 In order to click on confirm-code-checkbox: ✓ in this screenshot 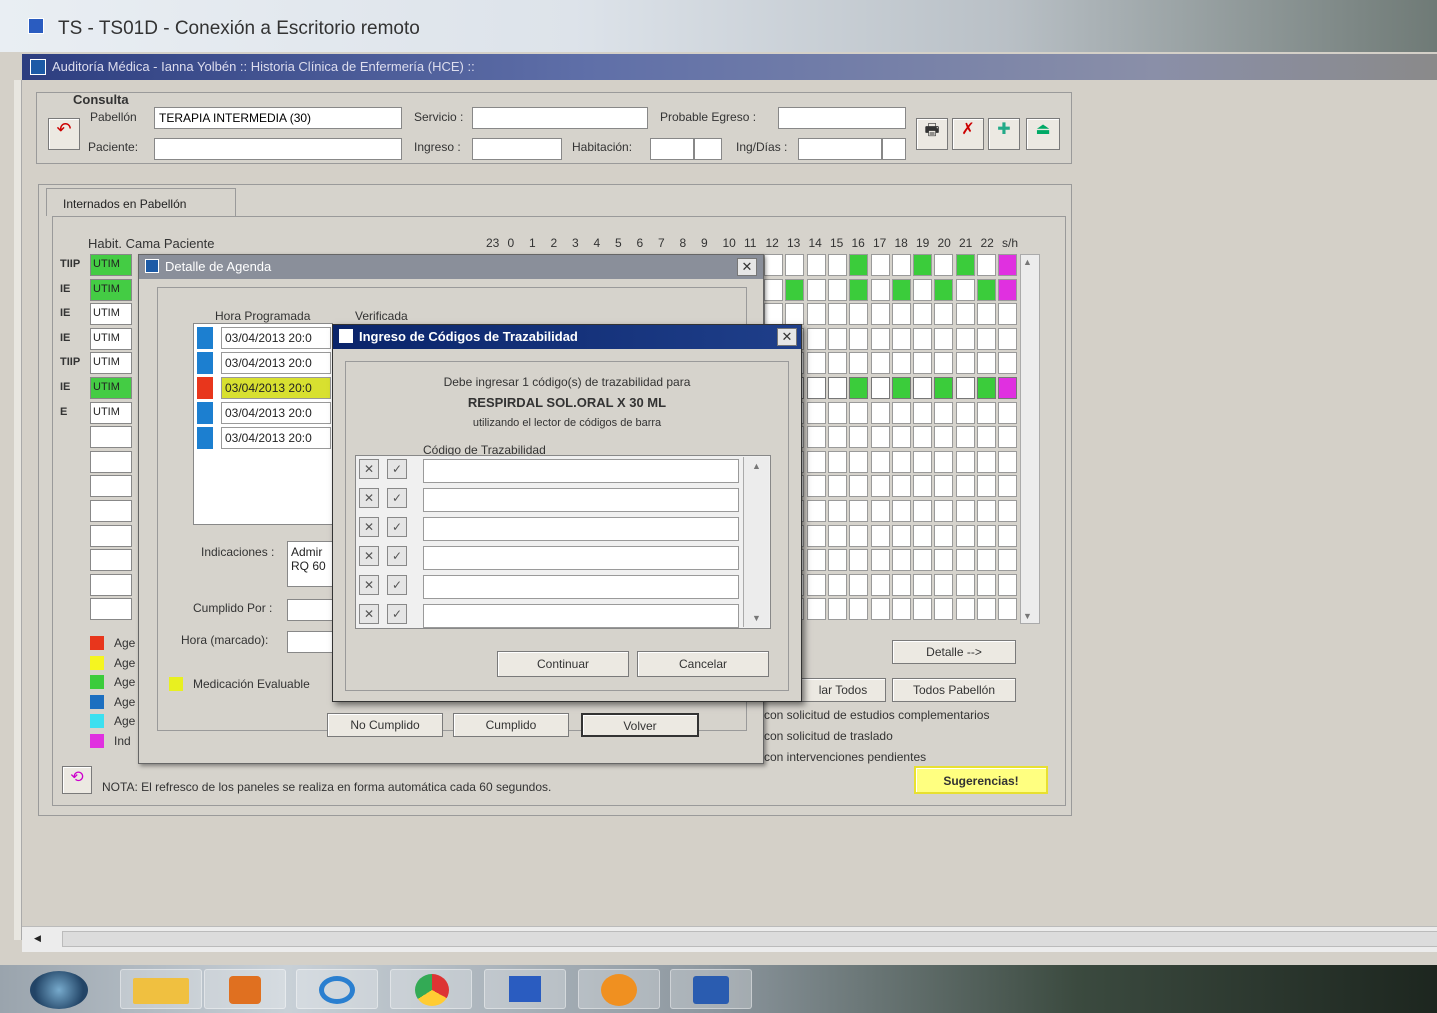, I will do `click(397, 498)`.